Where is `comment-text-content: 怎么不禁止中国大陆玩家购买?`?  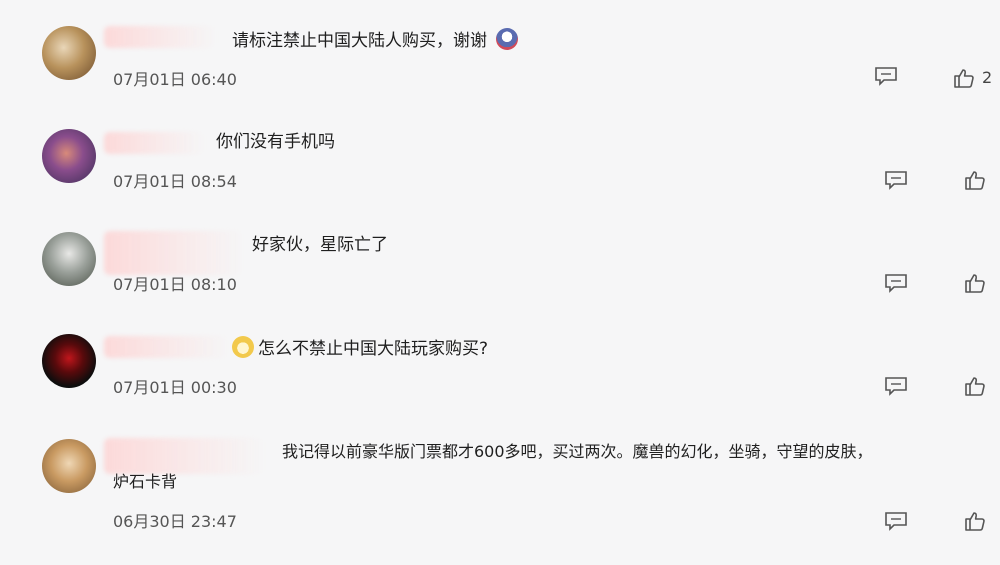
comment-text-content: 怎么不禁止中国大陆玩家购买? is located at coordinates (373, 349).